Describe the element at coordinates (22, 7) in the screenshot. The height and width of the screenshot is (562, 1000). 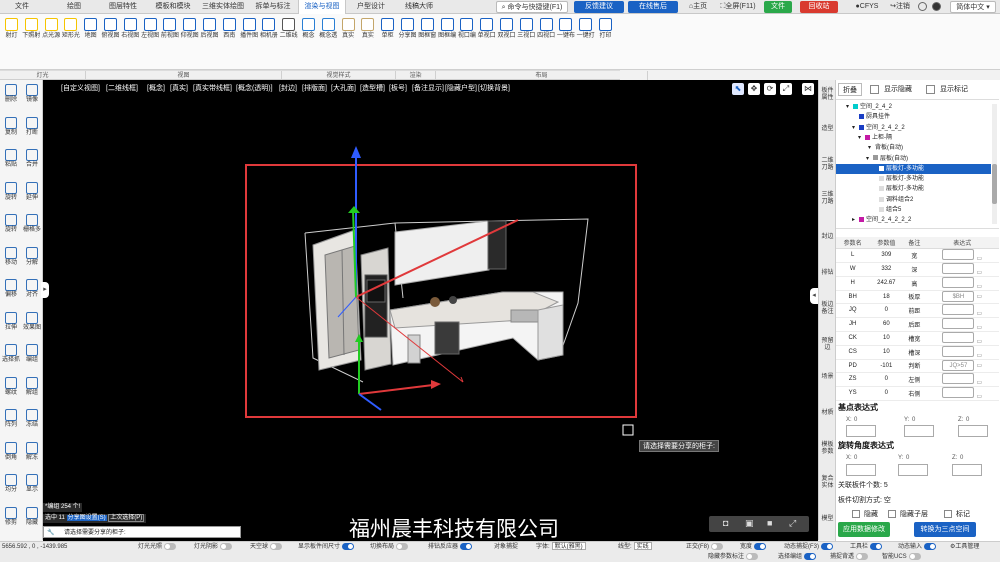
I see `menu-tab: 文件` at that location.